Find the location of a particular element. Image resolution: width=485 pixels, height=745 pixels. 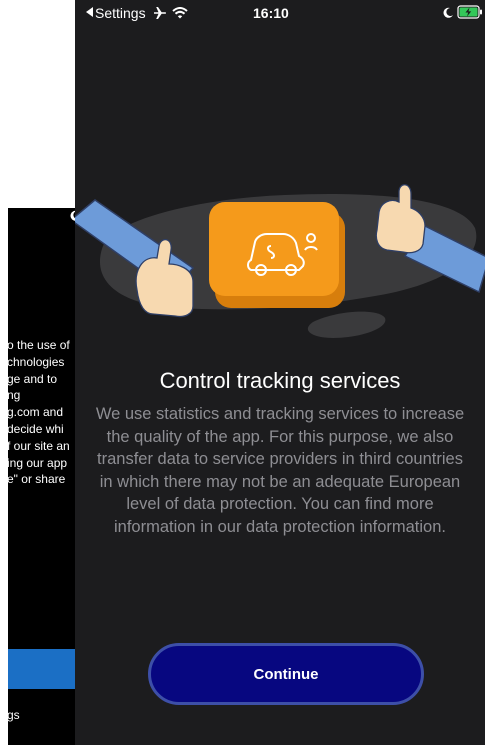

page-title: Control tracking services is located at coordinates (280, 380).